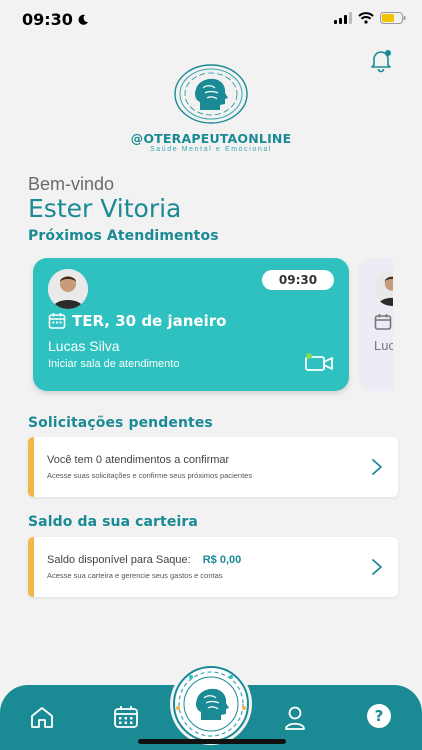 The width and height of the screenshot is (422, 750). Describe the element at coordinates (113, 364) in the screenshot. I see `start-session-link: Iniciar sala de atendimento` at that location.